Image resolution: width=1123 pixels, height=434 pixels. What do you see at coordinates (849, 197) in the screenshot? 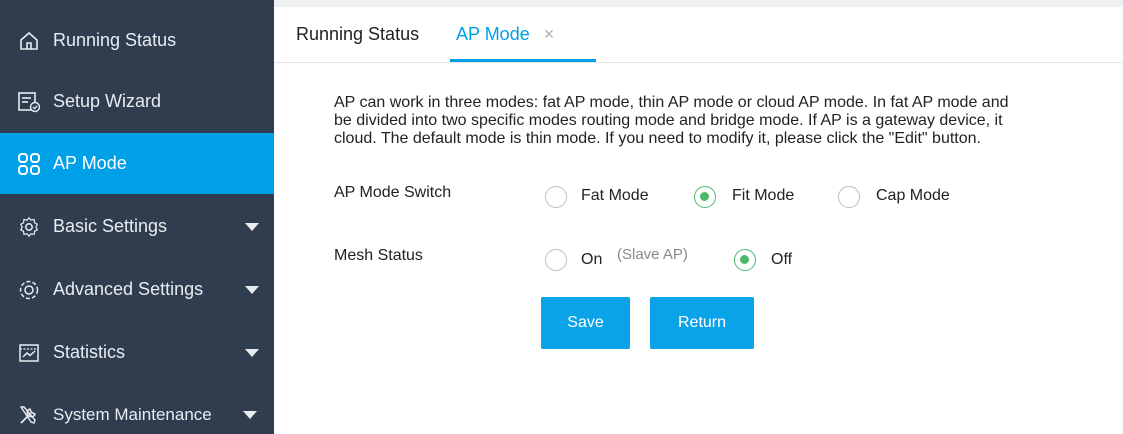
I see `cap-mode-radio` at bounding box center [849, 197].